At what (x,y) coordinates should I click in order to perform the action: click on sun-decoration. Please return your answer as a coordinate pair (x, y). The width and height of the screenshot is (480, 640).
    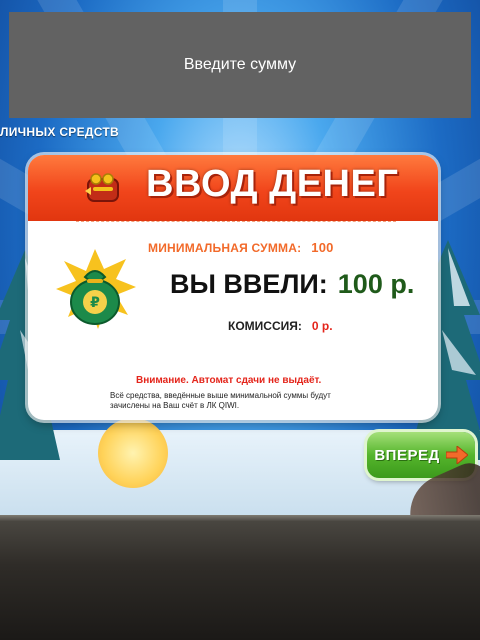
    Looking at the image, I should click on (133, 453).